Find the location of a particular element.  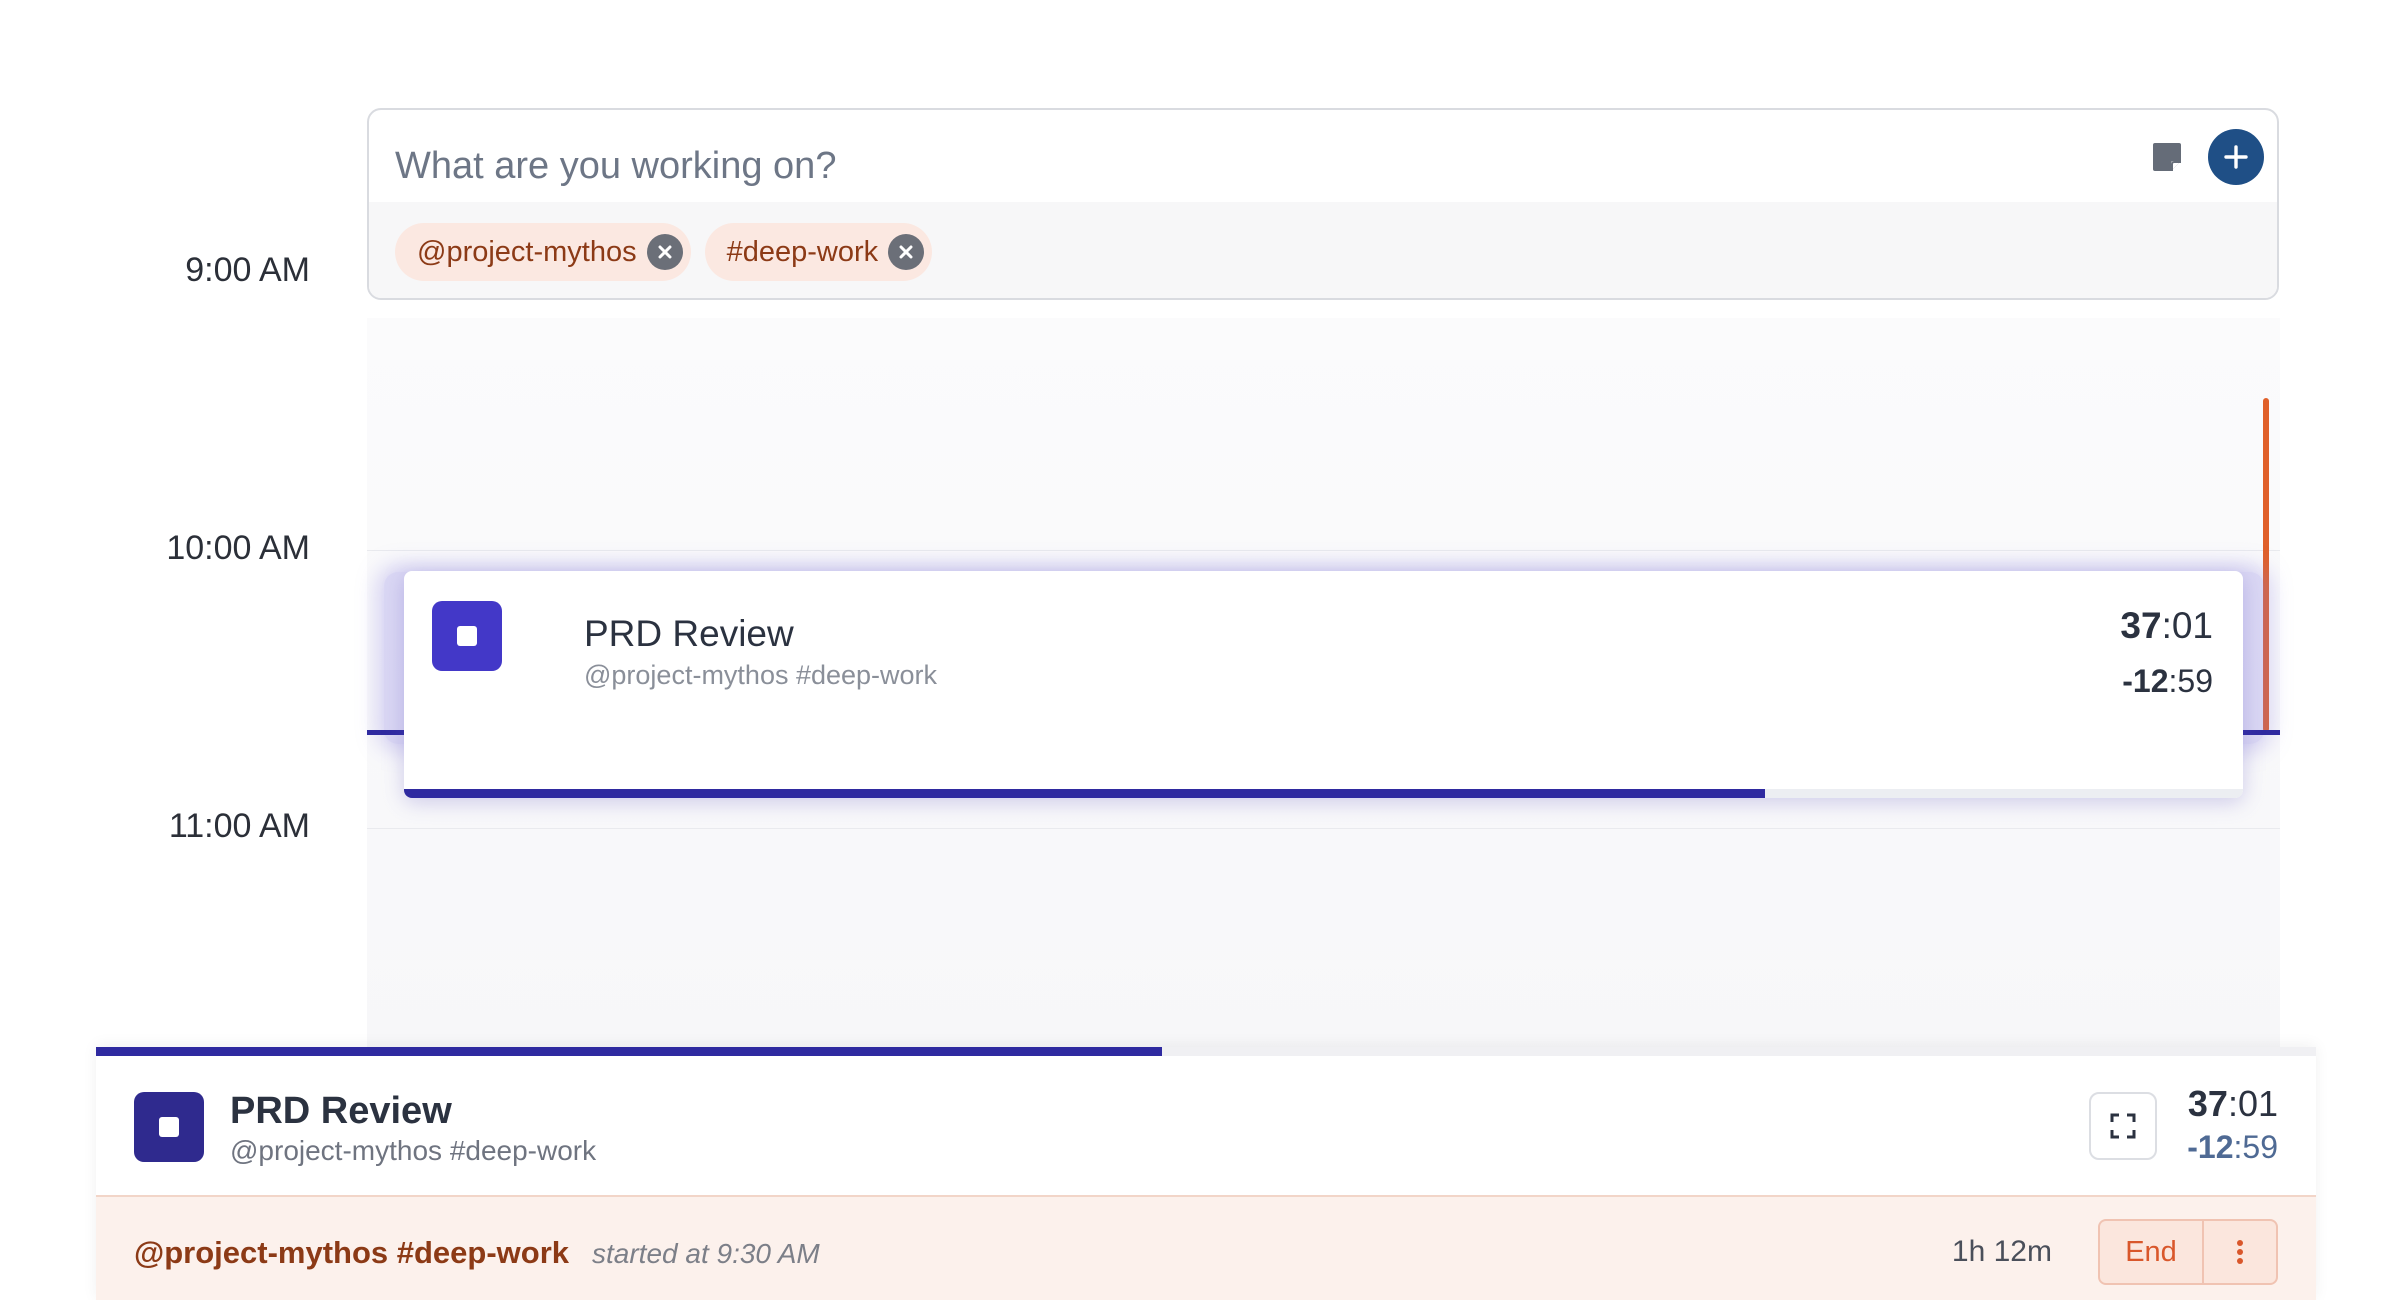

tracker-remaining: -12:59 is located at coordinates (2232, 1147).